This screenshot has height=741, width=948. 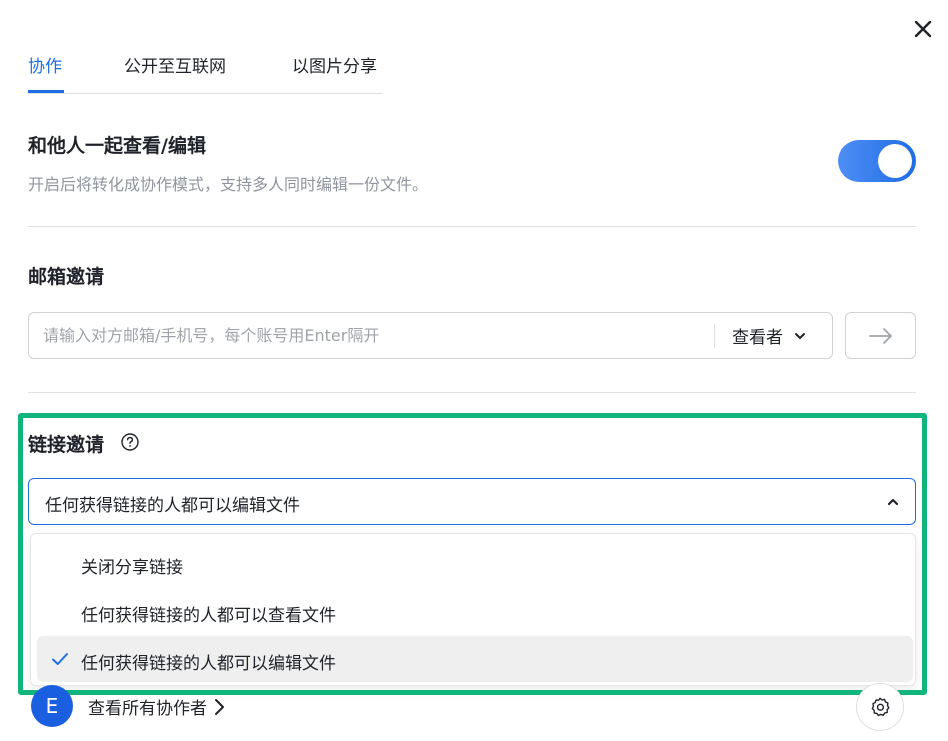 I want to click on chevron-down-icon, so click(x=800, y=335).